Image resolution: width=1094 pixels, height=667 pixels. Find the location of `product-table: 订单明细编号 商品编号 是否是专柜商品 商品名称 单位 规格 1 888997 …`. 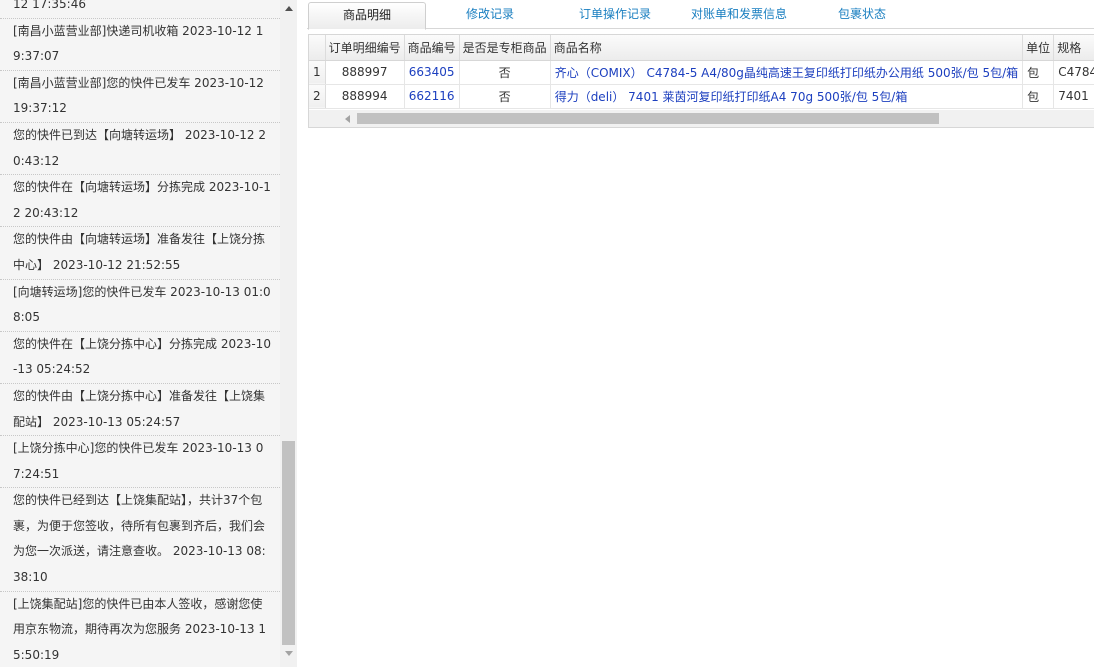

product-table: 订单明细编号 商品编号 是否是专柜商品 商品名称 单位 规格 1 888997 … is located at coordinates (701, 72).